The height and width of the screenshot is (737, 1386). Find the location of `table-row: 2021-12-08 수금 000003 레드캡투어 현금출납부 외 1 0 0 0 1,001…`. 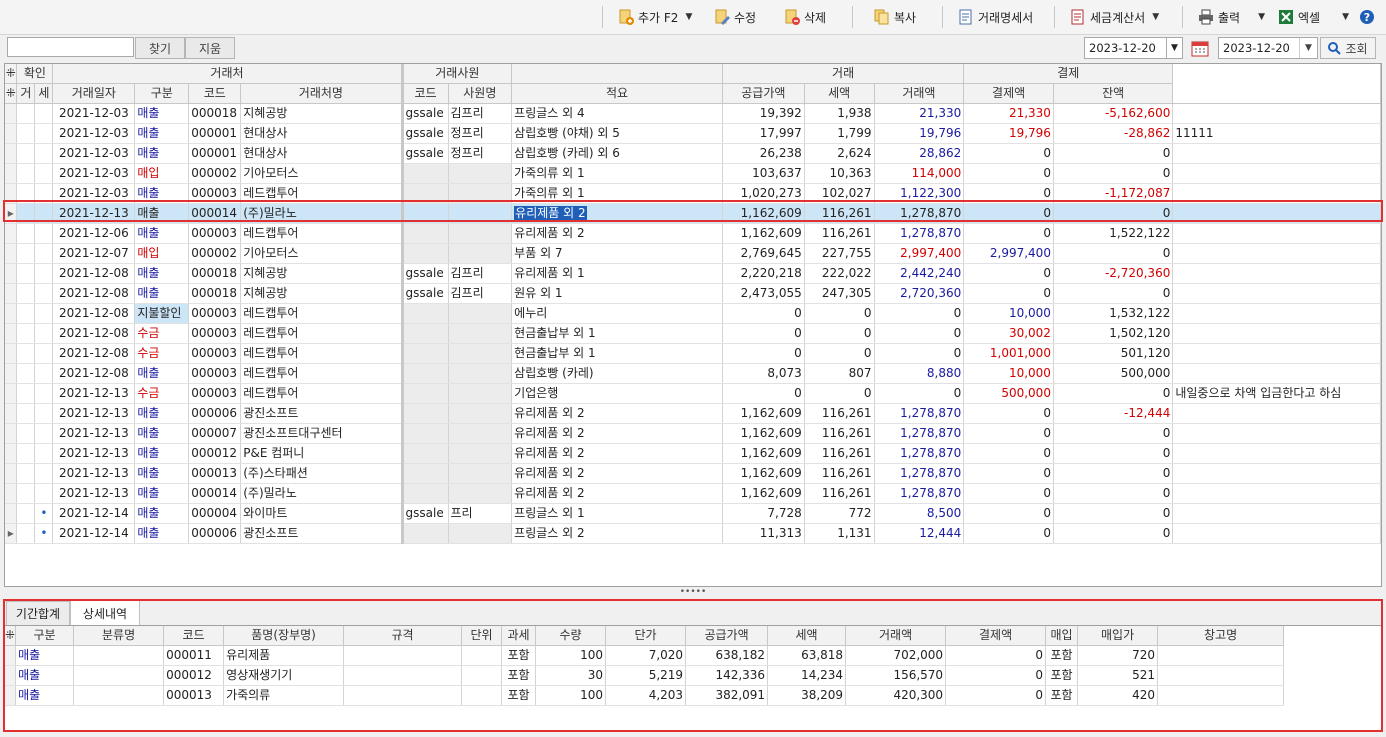

table-row: 2021-12-08 수금 000003 레드캡투어 현금출납부 외 1 0 0 0 1,001… is located at coordinates (693, 353).